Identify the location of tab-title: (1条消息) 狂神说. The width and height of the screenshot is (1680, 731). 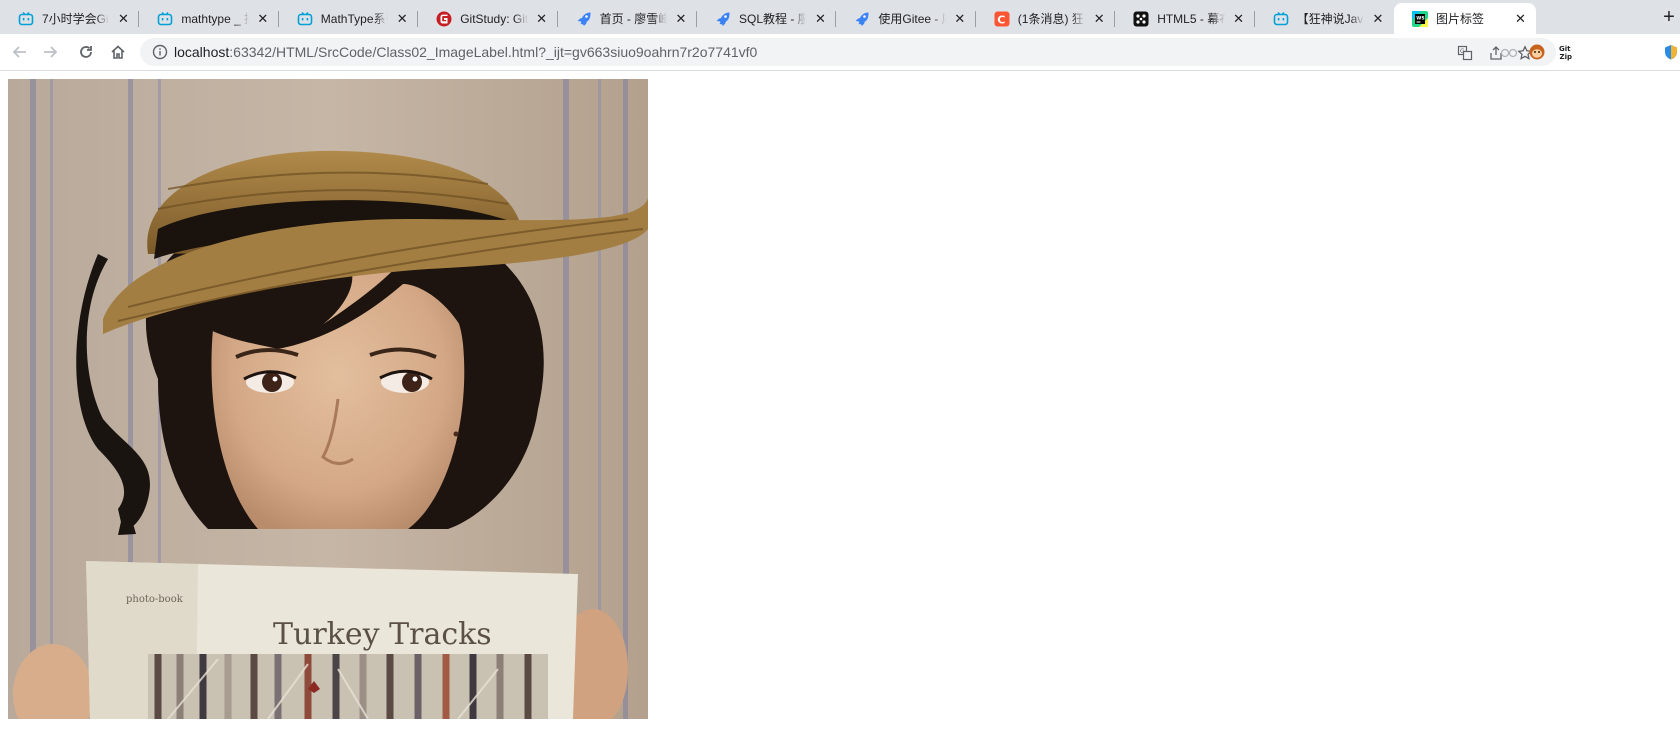
(1051, 19).